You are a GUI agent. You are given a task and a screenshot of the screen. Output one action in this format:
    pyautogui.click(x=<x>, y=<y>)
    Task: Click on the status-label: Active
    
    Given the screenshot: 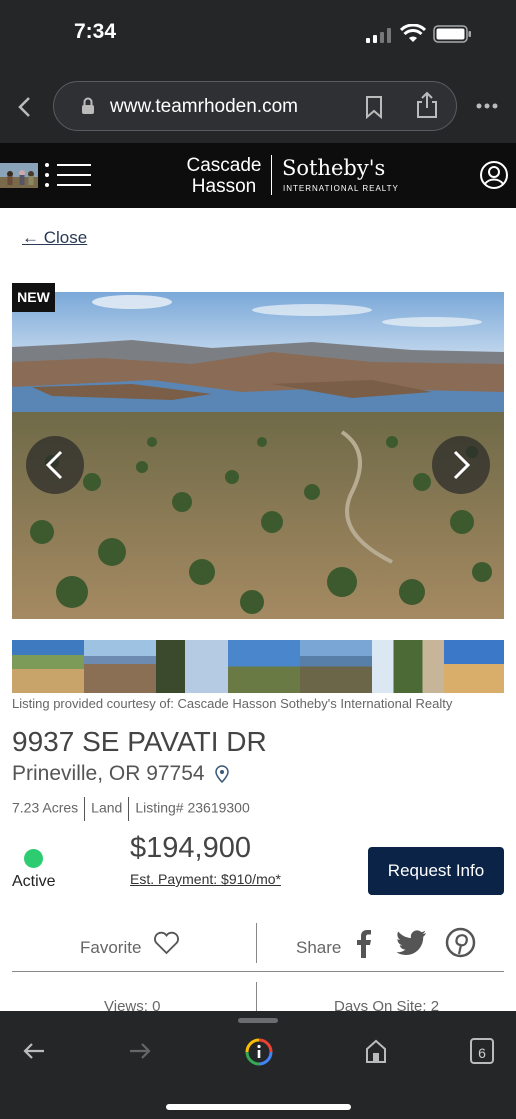 What is the action you would take?
    pyautogui.click(x=34, y=881)
    